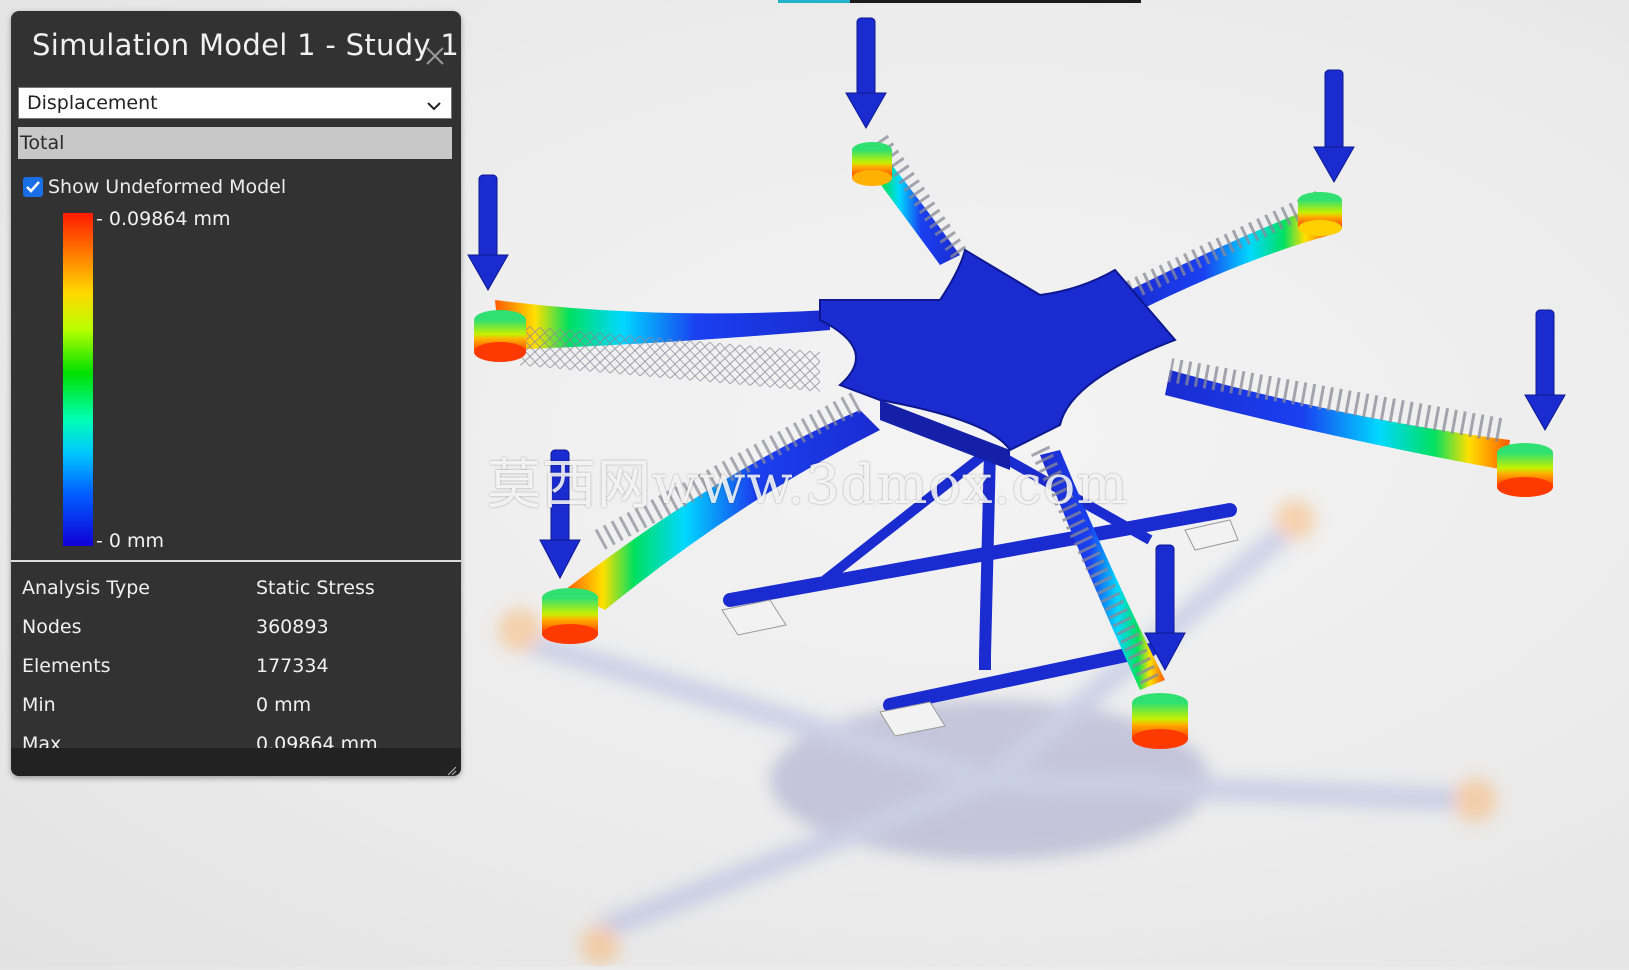 The image size is (1629, 970). I want to click on info-row-analysis-type: Analysis Type Static Stress, so click(232, 596).